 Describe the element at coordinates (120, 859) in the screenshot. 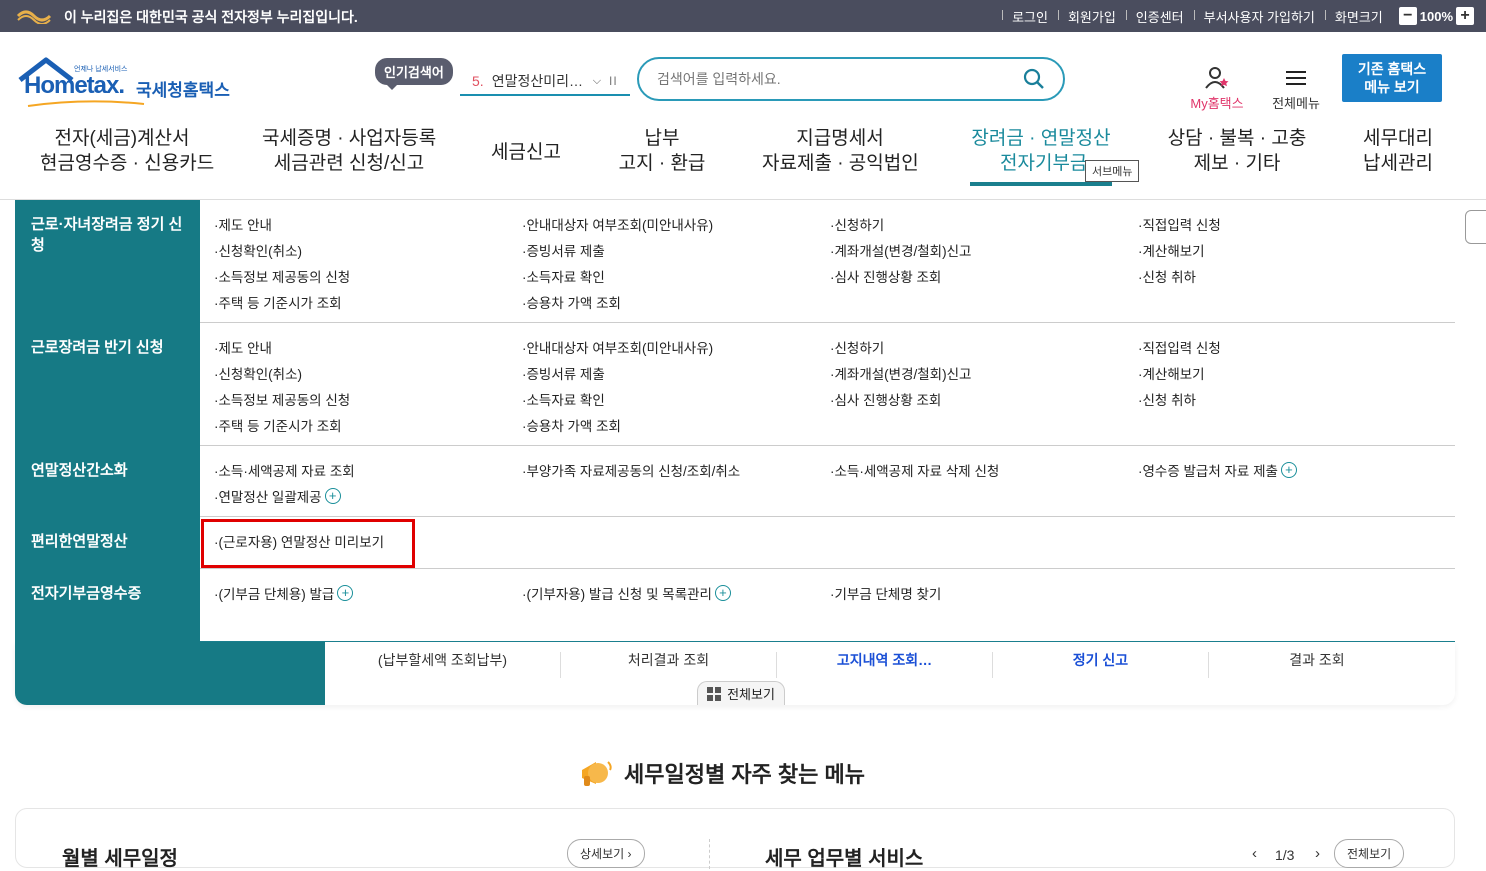

I see `monthly-schedule-title: 월별 세무일정` at that location.